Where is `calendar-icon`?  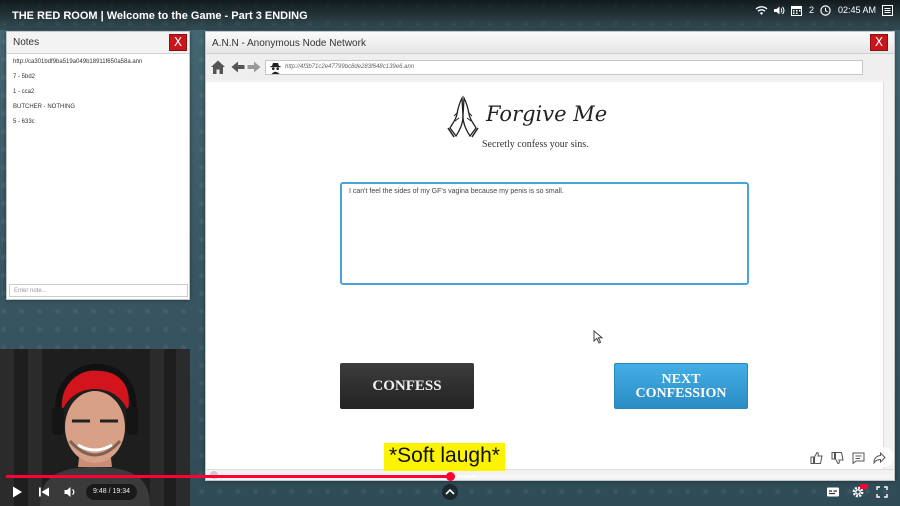 calendar-icon is located at coordinates (796, 10).